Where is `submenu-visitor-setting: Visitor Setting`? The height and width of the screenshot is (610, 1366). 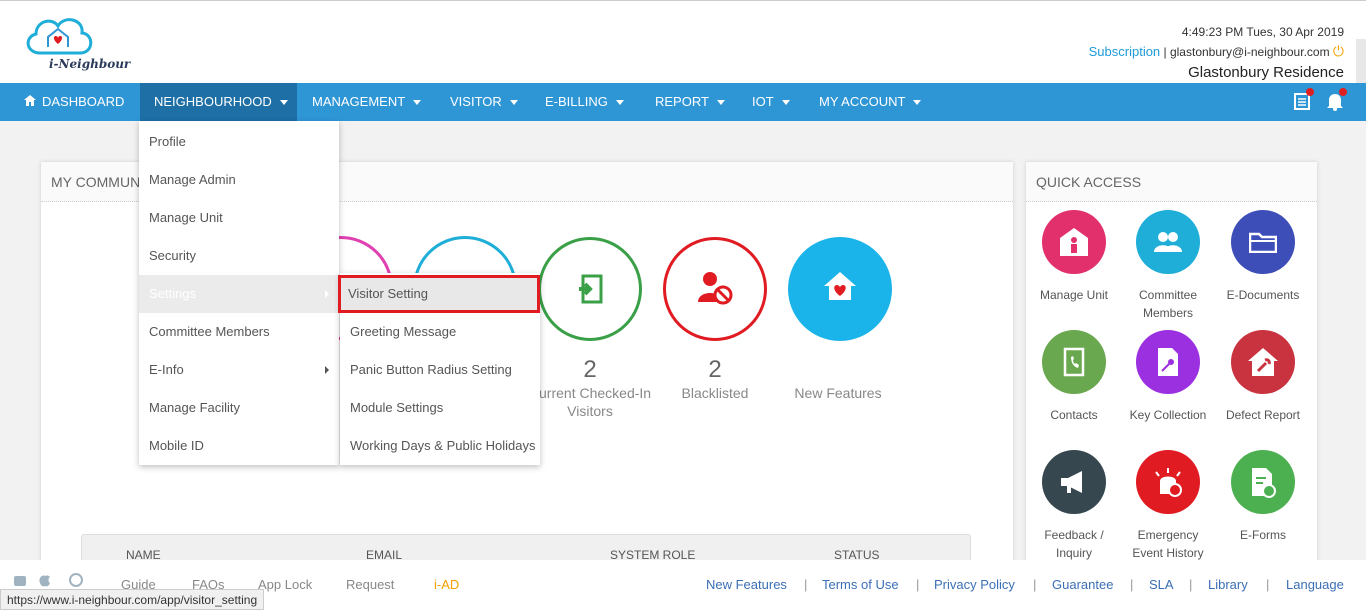 submenu-visitor-setting: Visitor Setting is located at coordinates (439, 294).